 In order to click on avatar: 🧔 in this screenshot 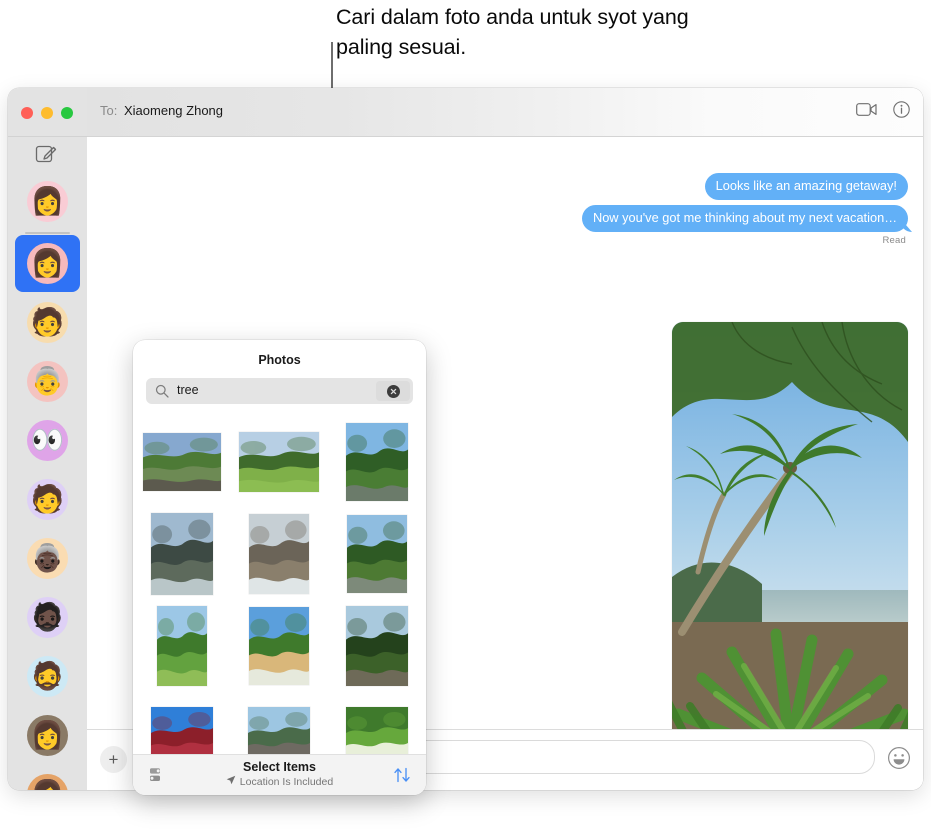, I will do `click(47, 676)`.